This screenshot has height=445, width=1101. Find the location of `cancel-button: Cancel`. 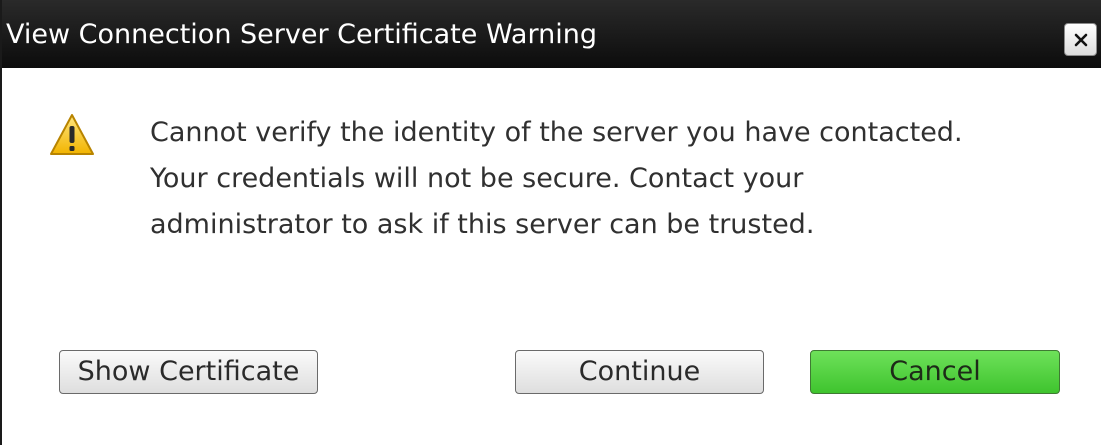

cancel-button: Cancel is located at coordinates (935, 372).